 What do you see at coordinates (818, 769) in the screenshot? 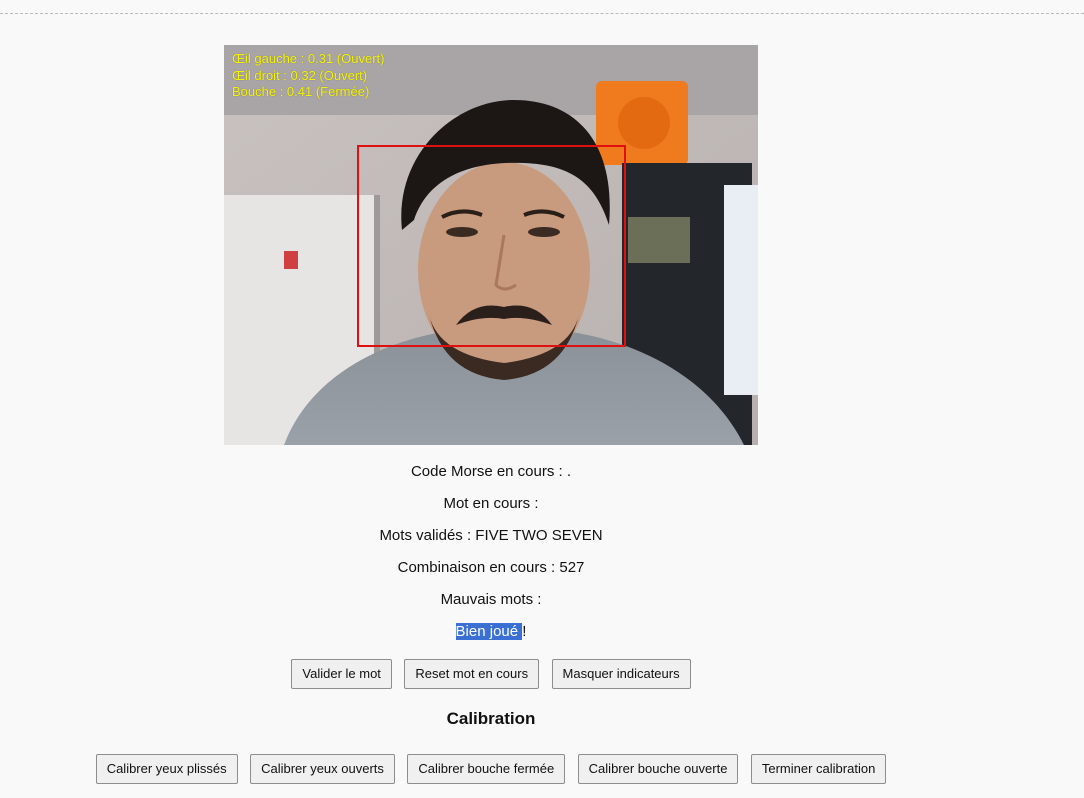
I see `finish-calibration-button: Terminer calibration` at bounding box center [818, 769].